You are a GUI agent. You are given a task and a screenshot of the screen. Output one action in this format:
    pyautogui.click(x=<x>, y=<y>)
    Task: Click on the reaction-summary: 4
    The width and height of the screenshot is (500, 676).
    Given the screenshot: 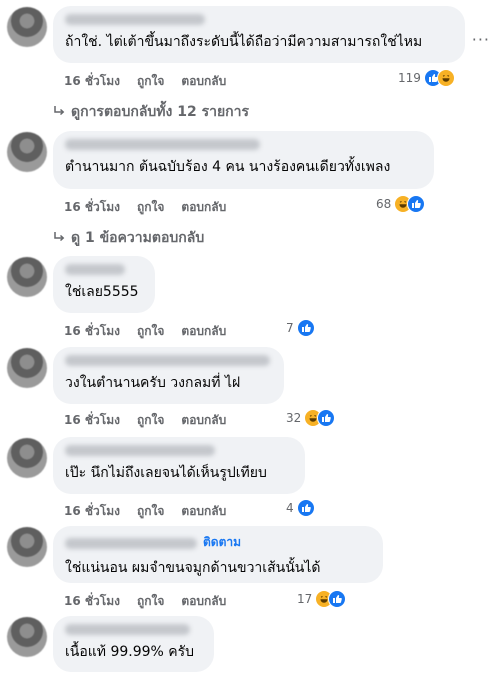 What is the action you would take?
    pyautogui.click(x=300, y=508)
    